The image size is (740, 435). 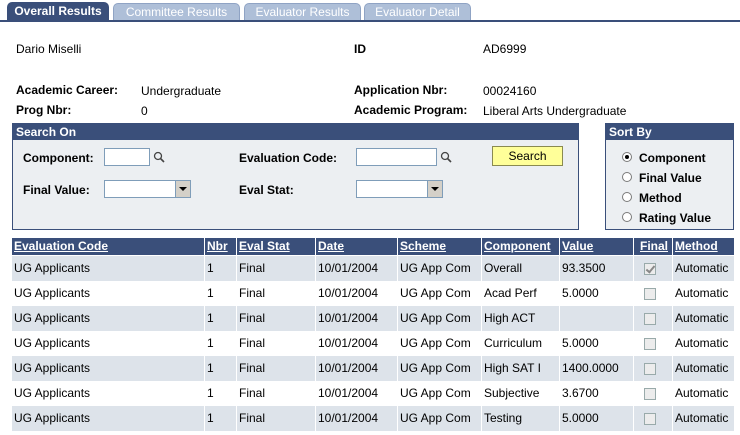 What do you see at coordinates (147, 189) in the screenshot?
I see `final-value-select` at bounding box center [147, 189].